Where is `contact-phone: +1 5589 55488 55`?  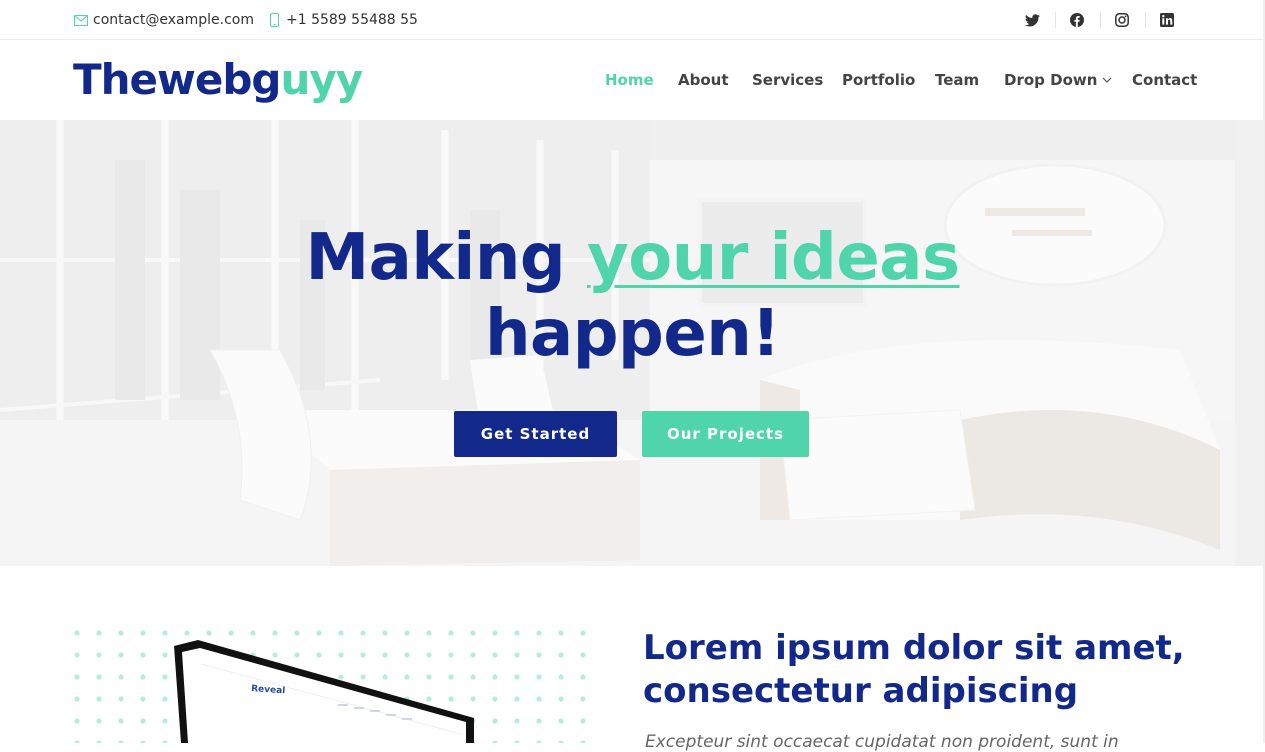 contact-phone: +1 5589 55488 55 is located at coordinates (342, 20).